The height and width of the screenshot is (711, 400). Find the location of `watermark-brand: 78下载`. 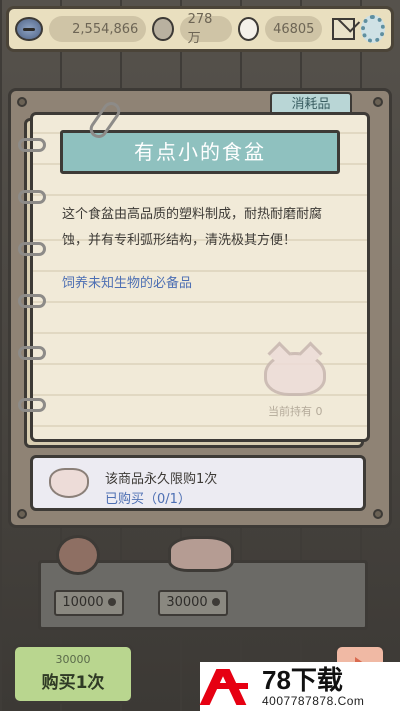

watermark-brand: 78下载 is located at coordinates (302, 679).